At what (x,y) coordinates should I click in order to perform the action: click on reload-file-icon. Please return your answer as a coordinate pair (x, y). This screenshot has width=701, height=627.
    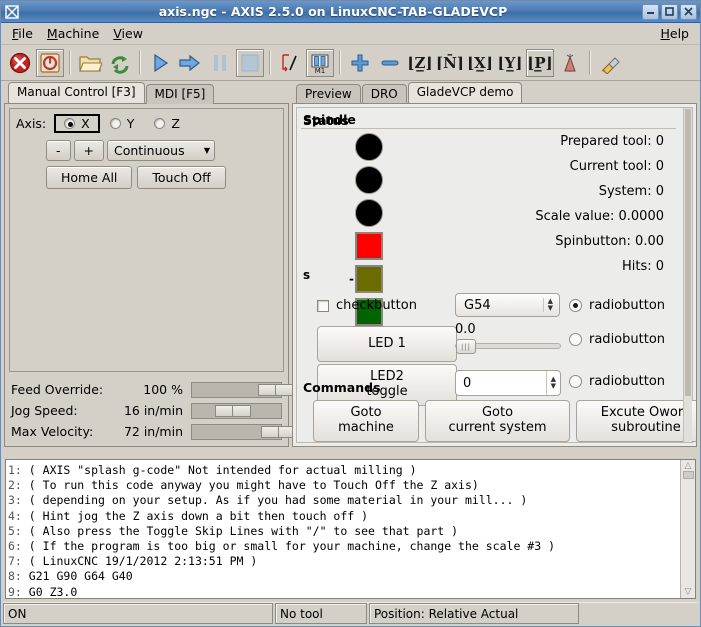
    Looking at the image, I should click on (120, 63).